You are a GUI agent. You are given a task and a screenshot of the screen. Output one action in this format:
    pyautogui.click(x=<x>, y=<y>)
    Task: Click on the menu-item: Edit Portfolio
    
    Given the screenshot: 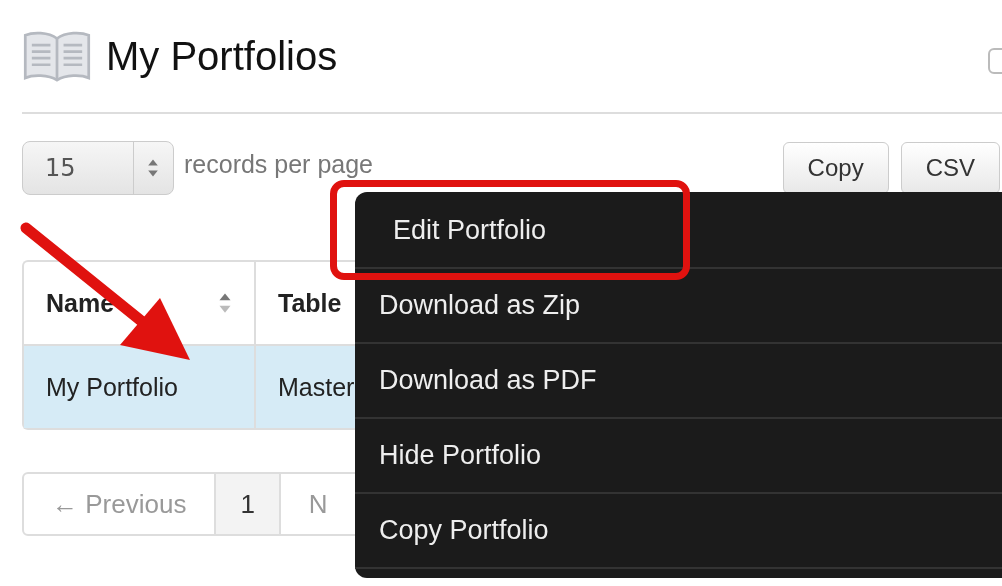 What is the action you would take?
    pyautogui.click(x=678, y=231)
    